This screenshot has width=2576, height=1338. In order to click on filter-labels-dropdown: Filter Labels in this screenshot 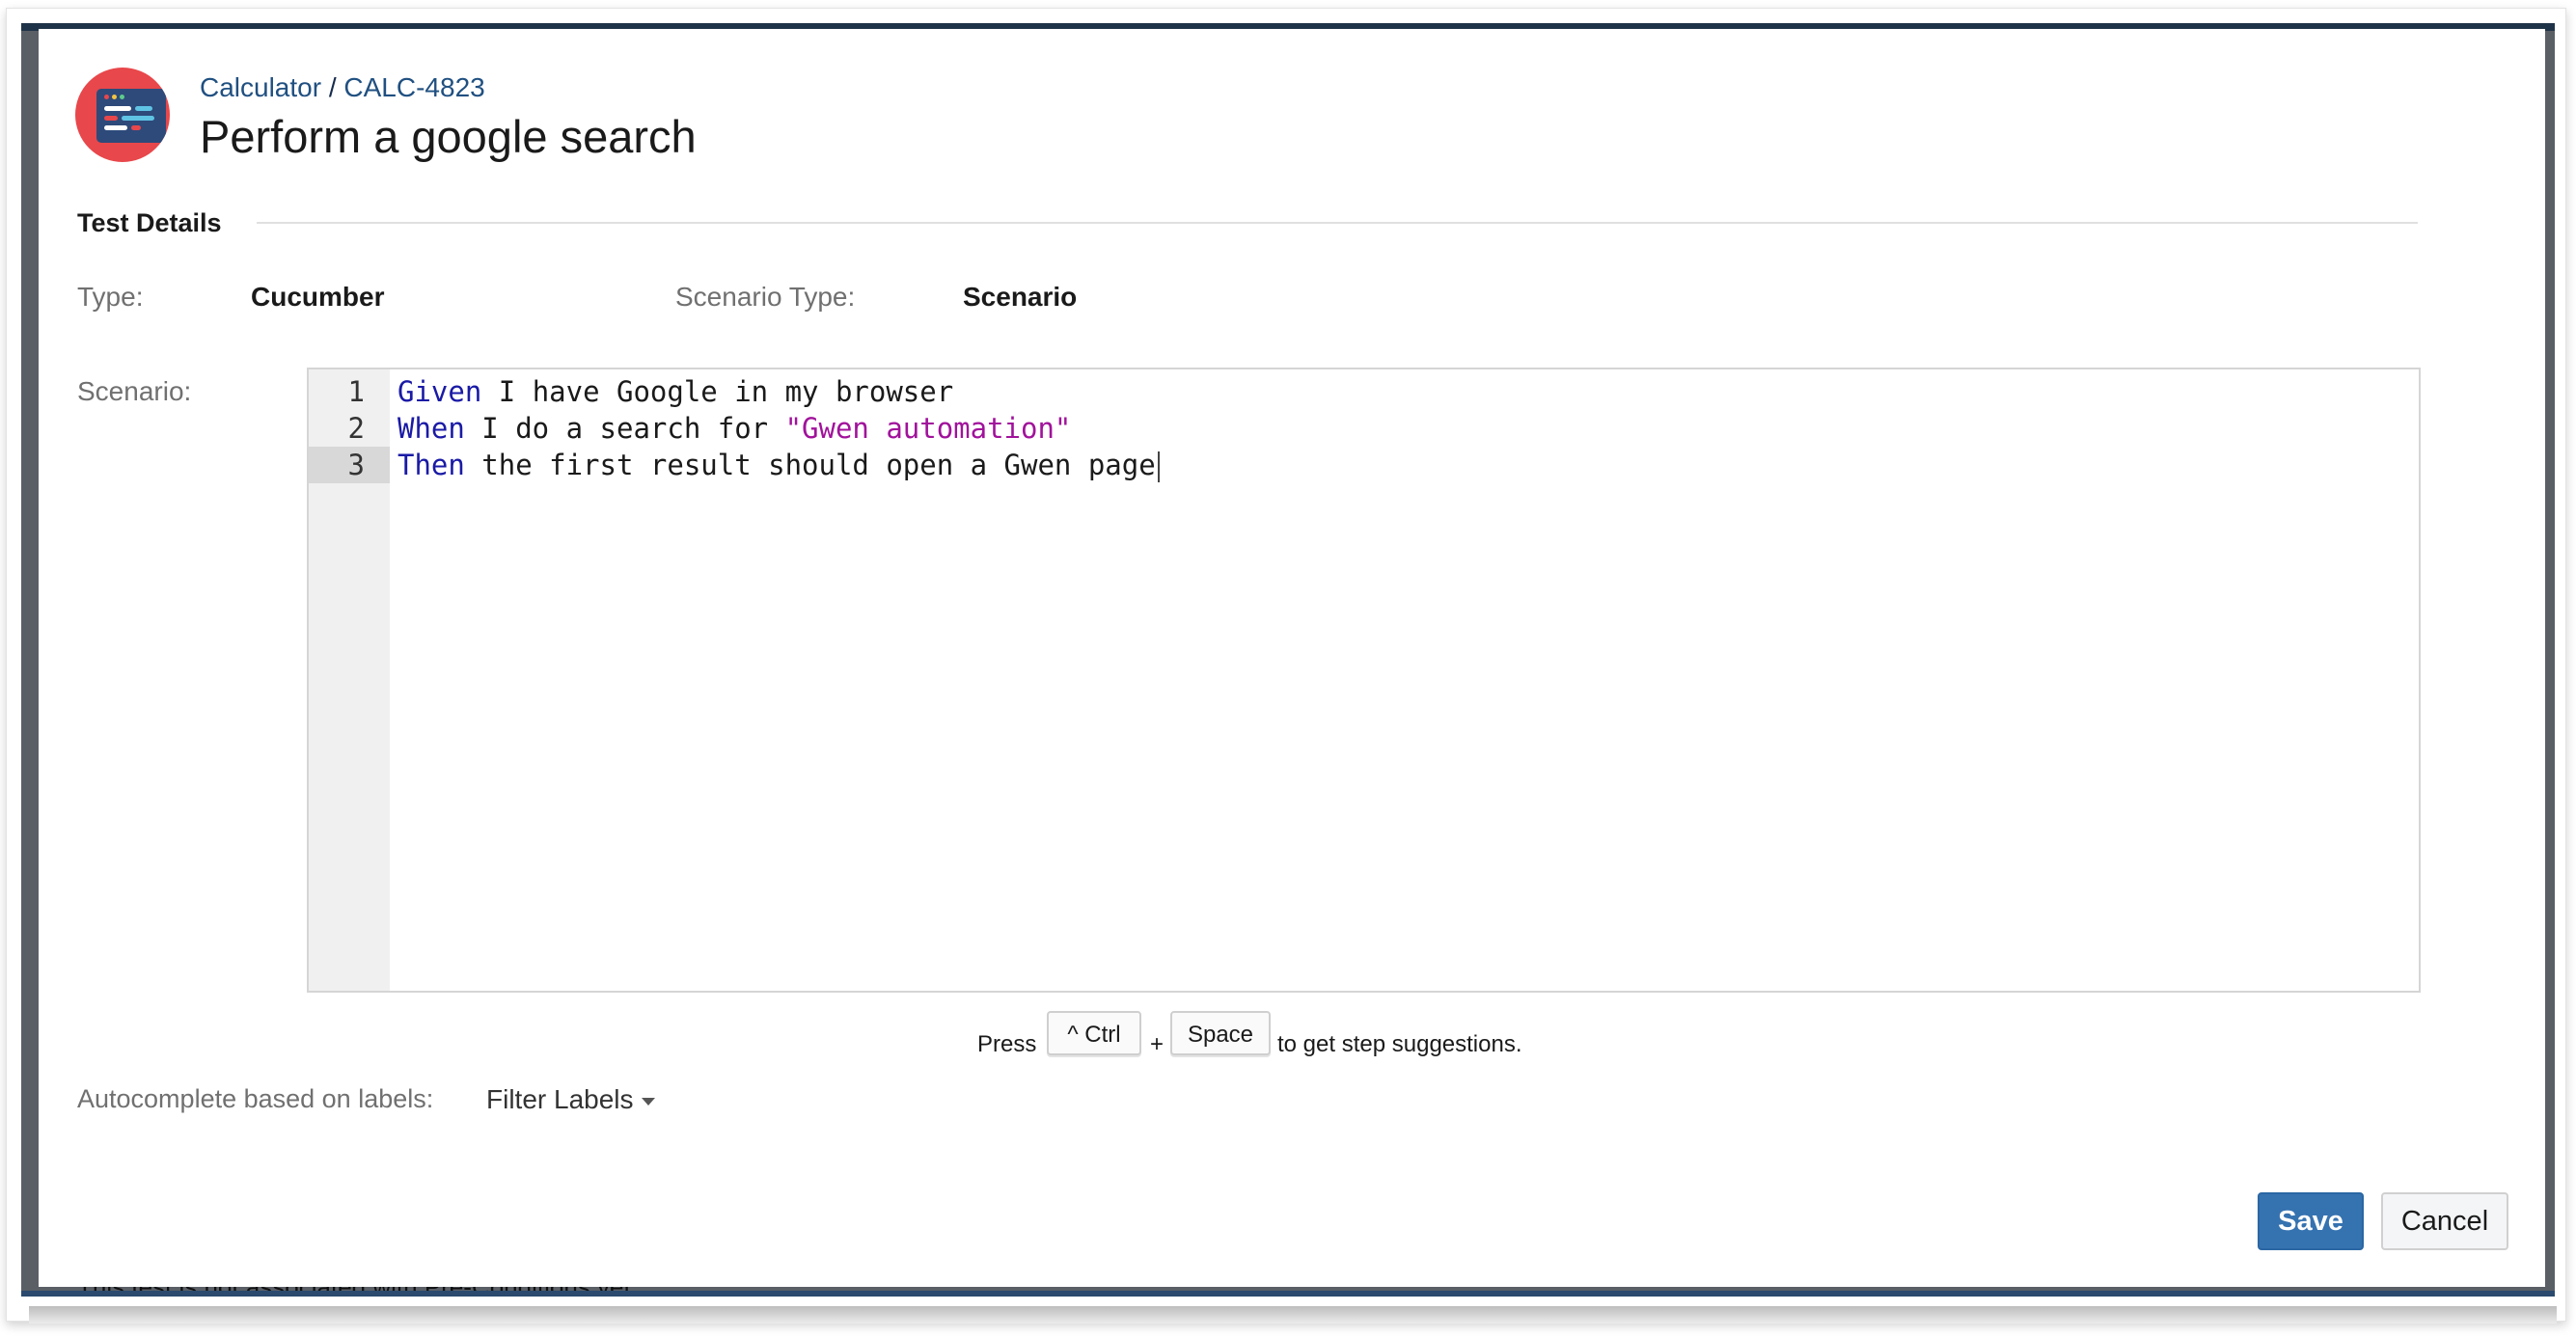, I will do `click(570, 1099)`.